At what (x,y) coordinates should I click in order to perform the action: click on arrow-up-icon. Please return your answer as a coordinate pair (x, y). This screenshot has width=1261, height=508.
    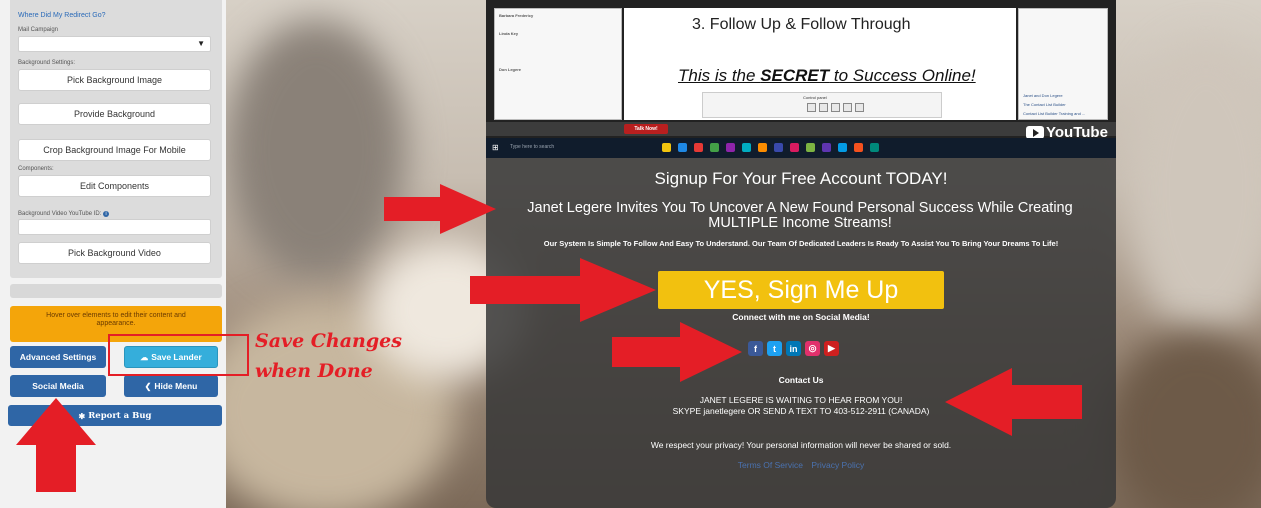
    Looking at the image, I should click on (56, 445).